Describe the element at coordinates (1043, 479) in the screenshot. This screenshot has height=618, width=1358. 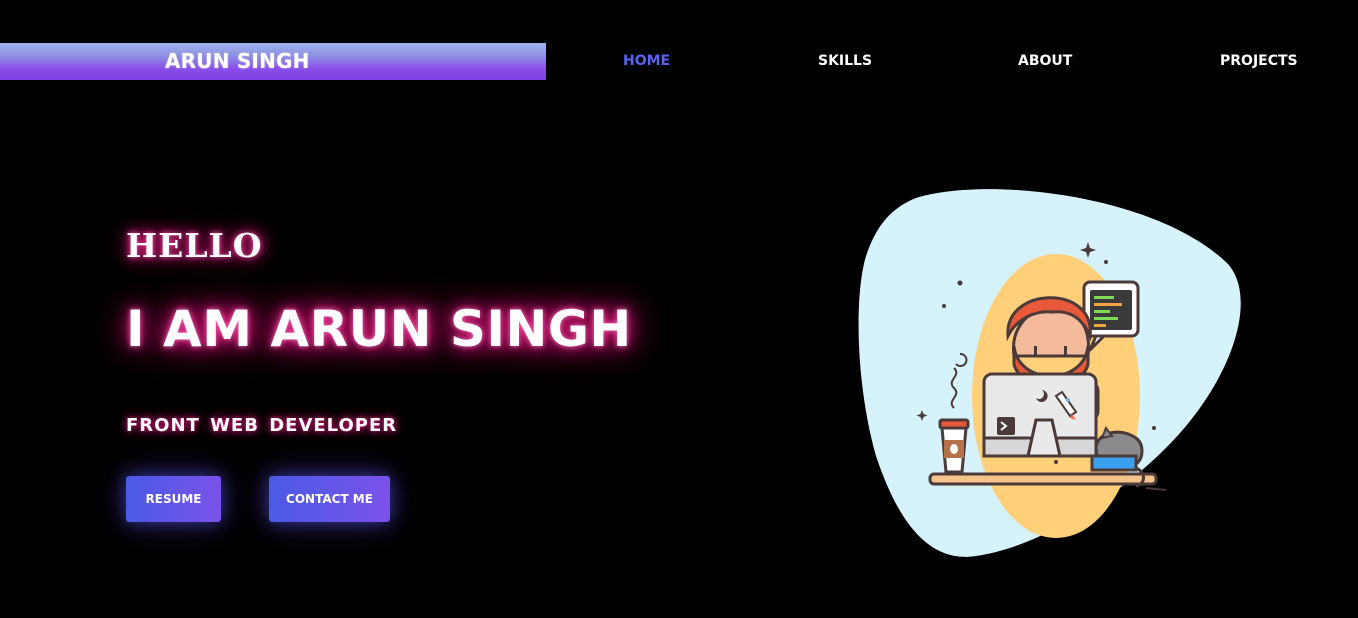
I see `desk-surface` at that location.